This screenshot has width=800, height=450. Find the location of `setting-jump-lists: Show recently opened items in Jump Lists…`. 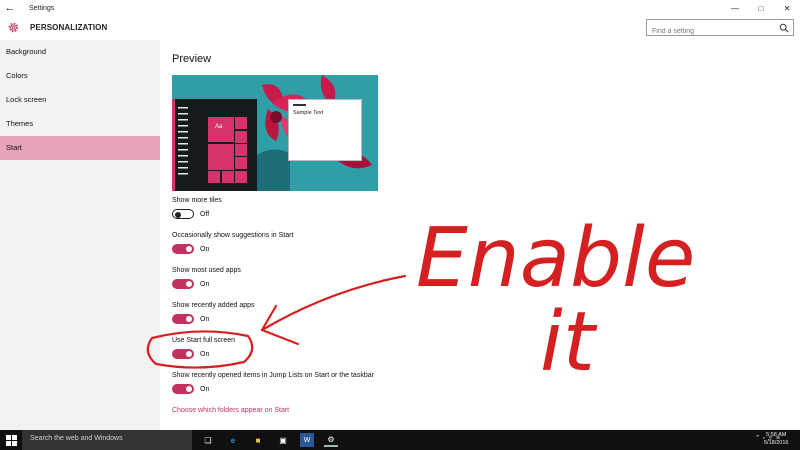

setting-jump-lists: Show recently opened items in Jump Lists… is located at coordinates (273, 383).